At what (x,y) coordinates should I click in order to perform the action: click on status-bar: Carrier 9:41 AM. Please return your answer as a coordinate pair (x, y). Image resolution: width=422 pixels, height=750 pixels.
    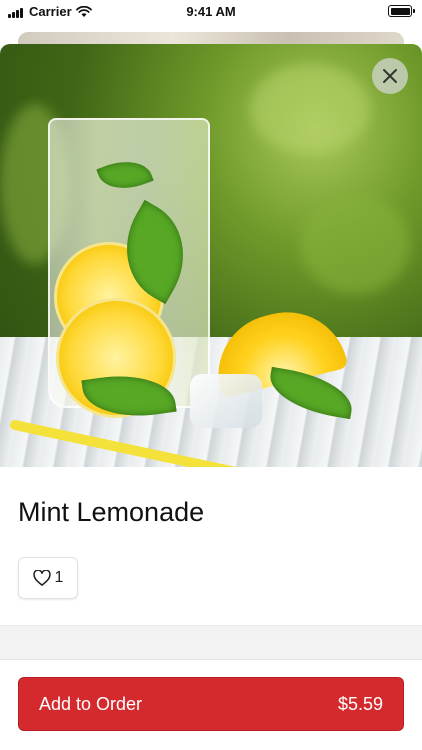
    Looking at the image, I should click on (211, 12).